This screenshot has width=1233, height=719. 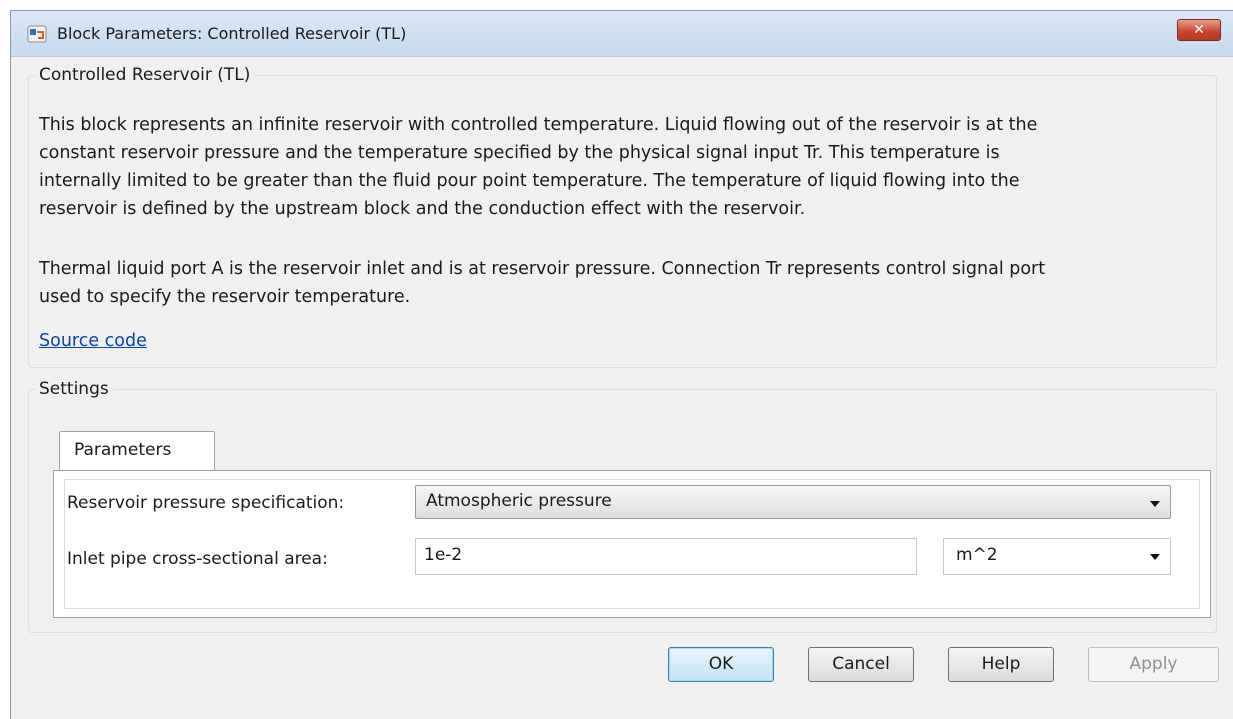 I want to click on help-button: Help, so click(x=1001, y=664).